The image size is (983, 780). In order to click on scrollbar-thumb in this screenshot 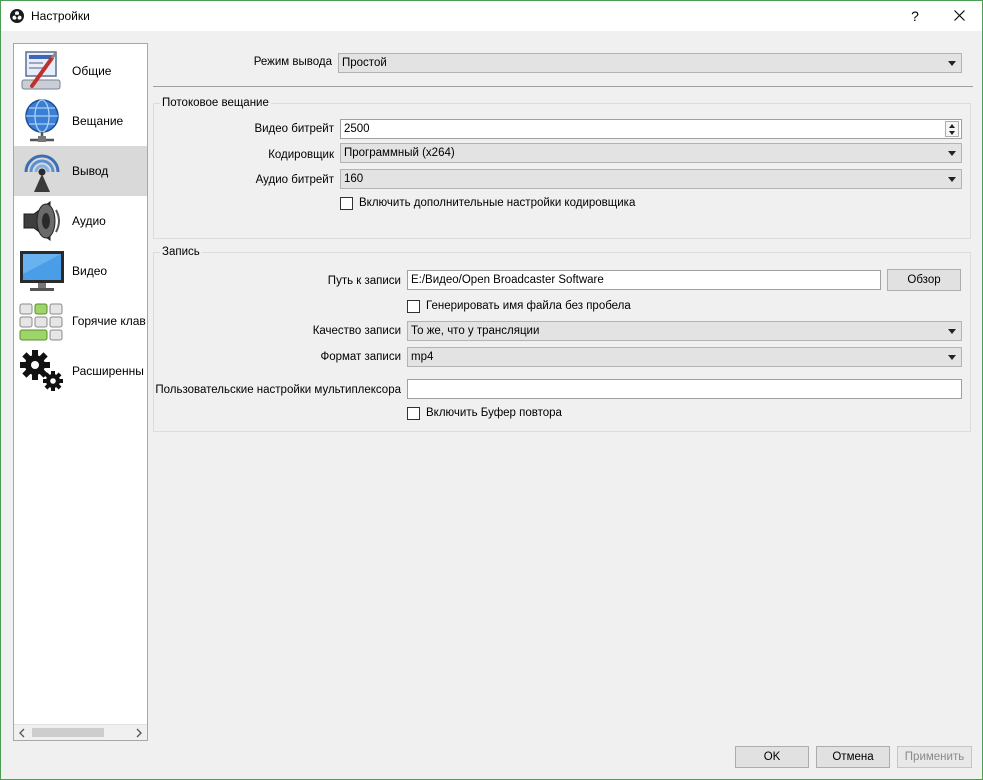, I will do `click(68, 732)`.